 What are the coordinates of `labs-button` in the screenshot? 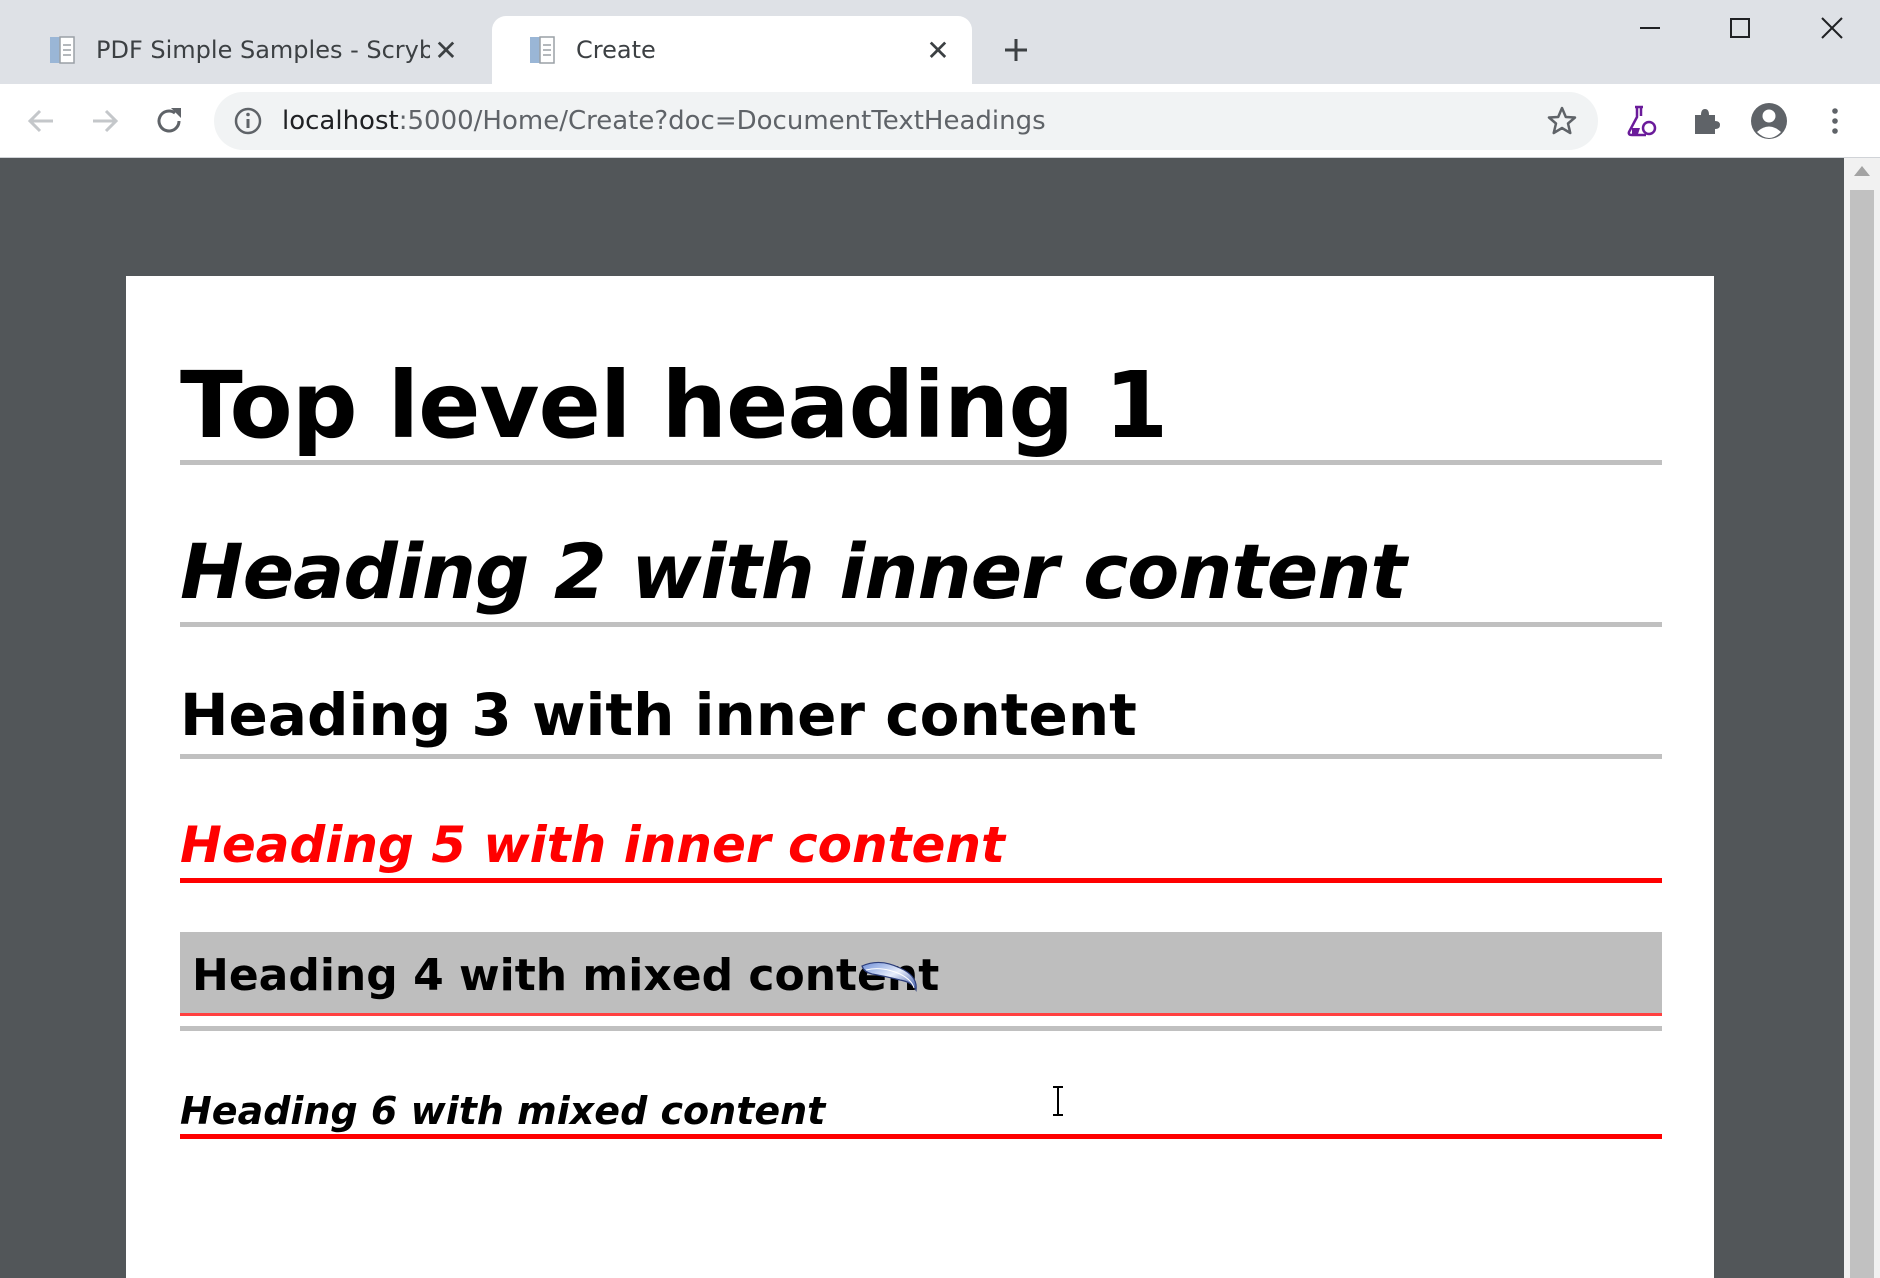 It's located at (1641, 121).